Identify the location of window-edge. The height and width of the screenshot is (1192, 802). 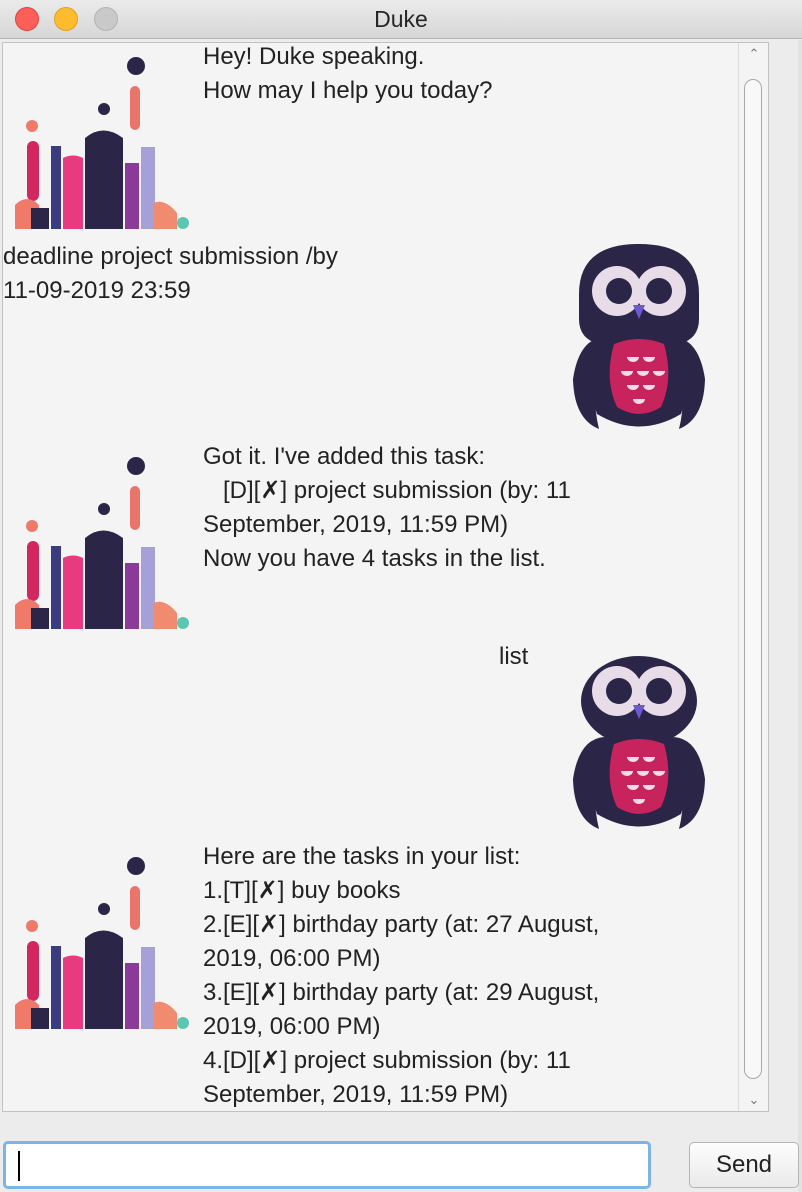
(800, 616).